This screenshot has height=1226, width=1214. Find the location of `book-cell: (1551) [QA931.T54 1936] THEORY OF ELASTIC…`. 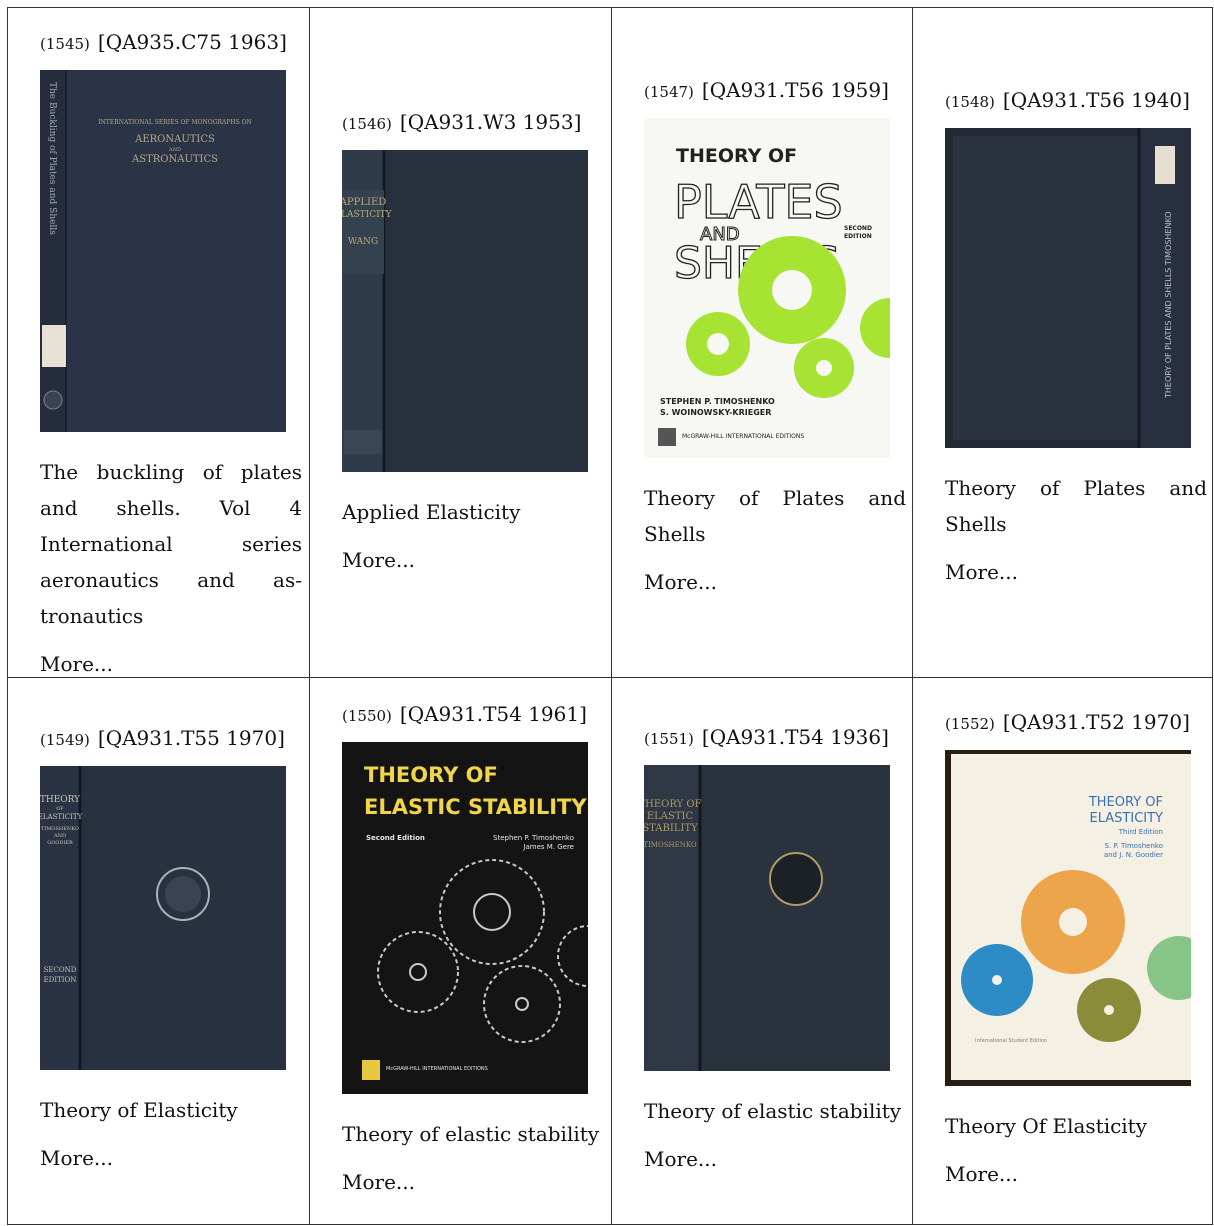

book-cell: (1551) [QA931.T54 1936] THEORY OF ELASTIC… is located at coordinates (775, 948).